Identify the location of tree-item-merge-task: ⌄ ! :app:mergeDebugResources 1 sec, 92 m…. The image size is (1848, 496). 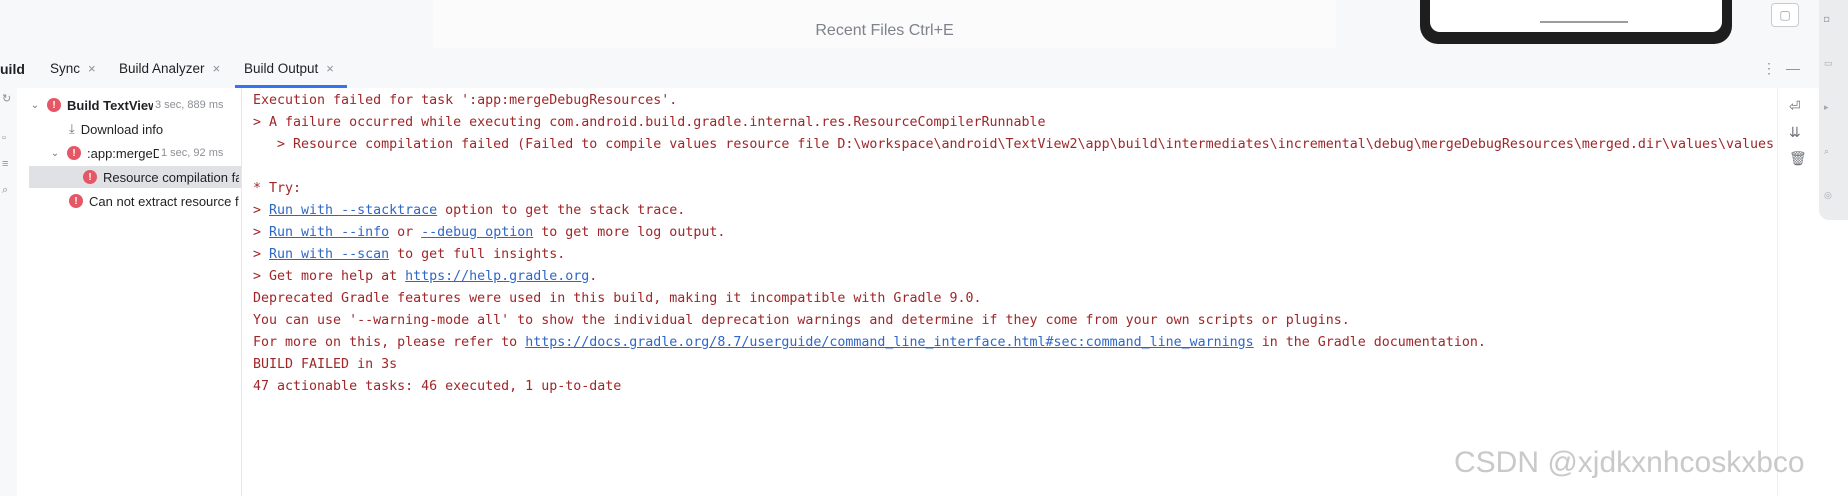
(145, 153).